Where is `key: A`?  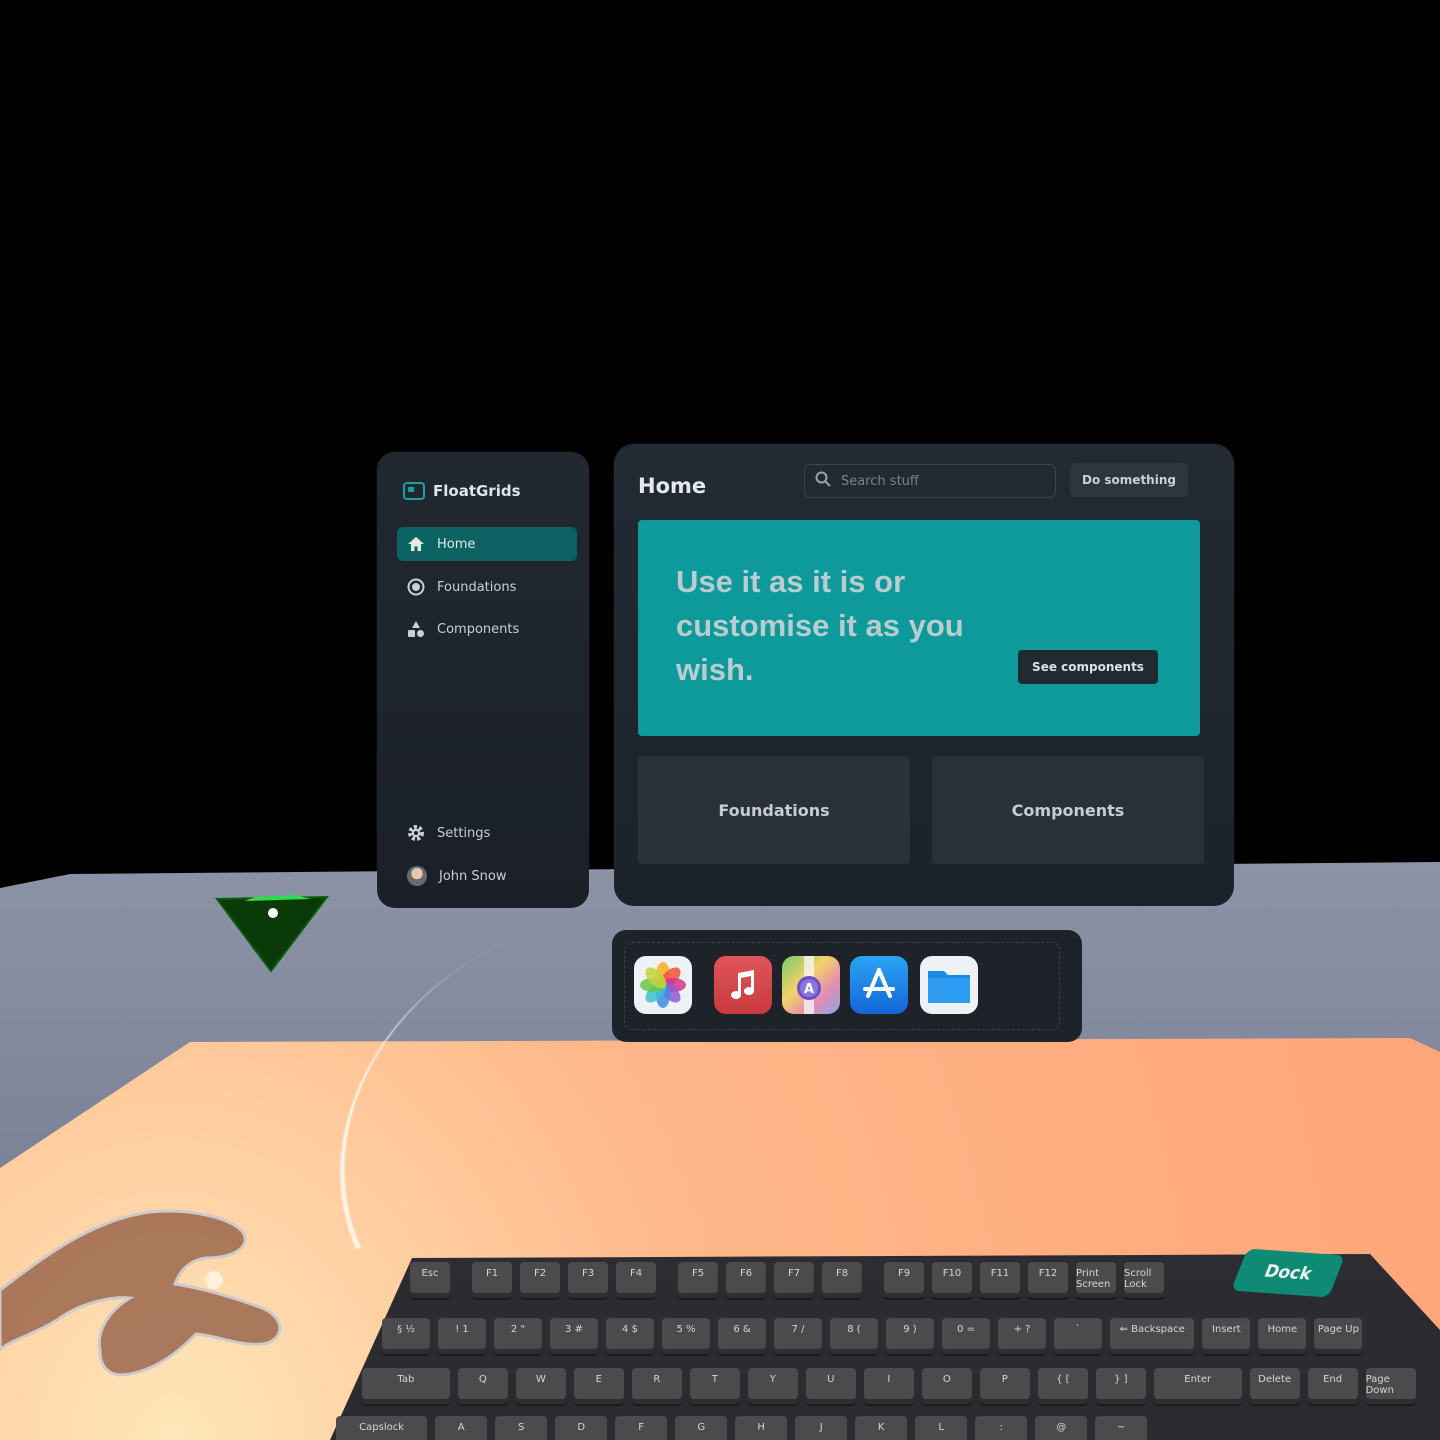 key: A is located at coordinates (461, 1428).